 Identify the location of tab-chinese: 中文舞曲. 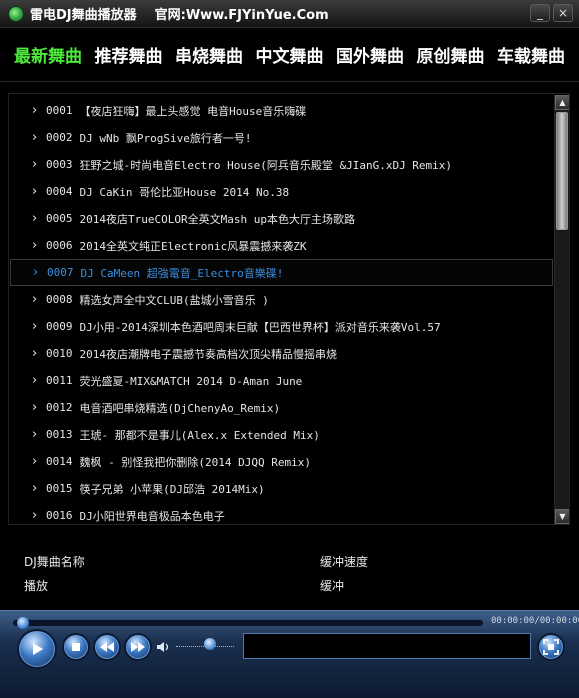
(290, 54).